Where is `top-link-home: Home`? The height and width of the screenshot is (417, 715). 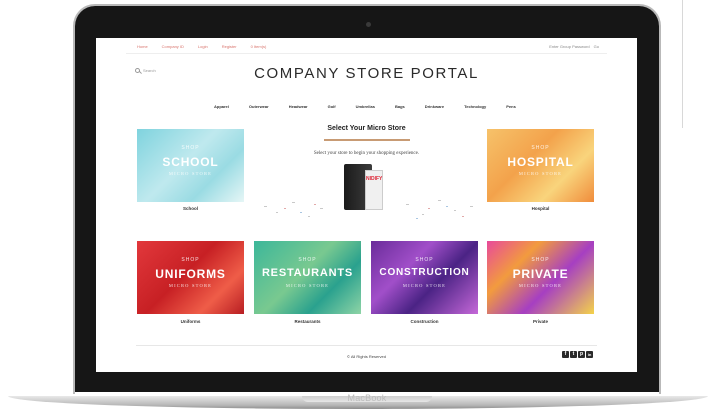
top-link-home: Home is located at coordinates (142, 46).